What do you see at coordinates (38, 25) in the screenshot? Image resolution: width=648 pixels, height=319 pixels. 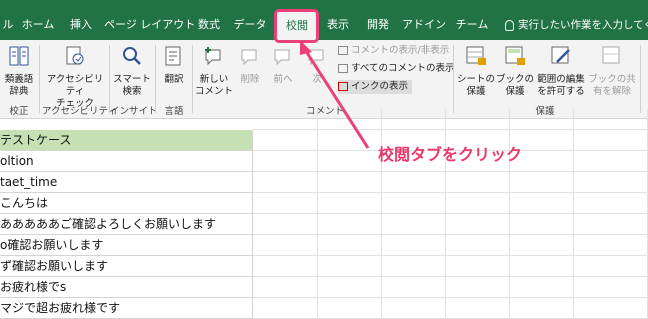 I see `tab-home: ホーム` at bounding box center [38, 25].